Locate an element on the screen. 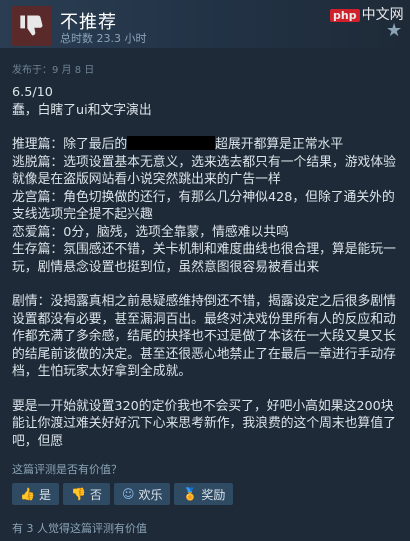 This screenshot has width=410, height=541. posted-date: 发布于：9 月 8 日 is located at coordinates (53, 70).